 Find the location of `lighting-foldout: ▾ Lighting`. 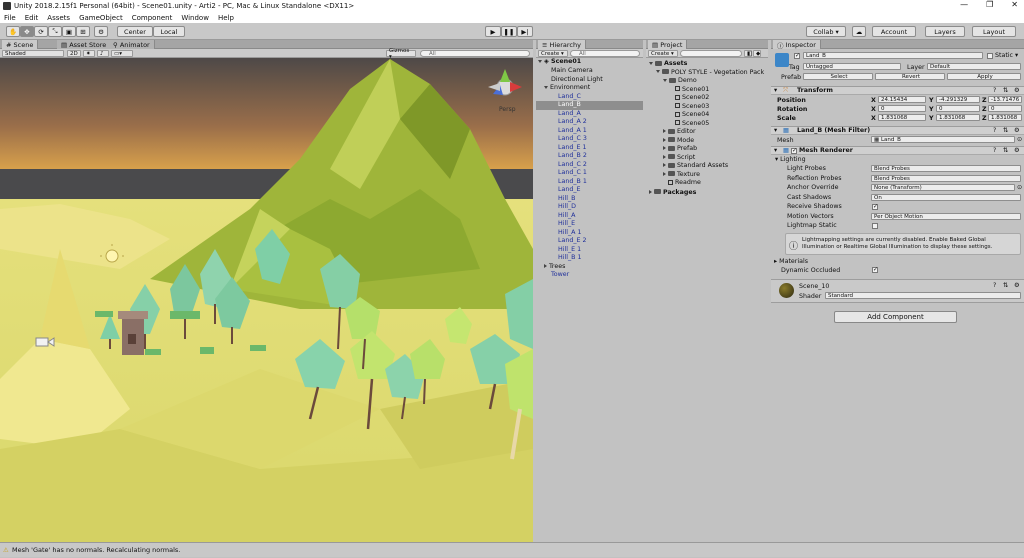

lighting-foldout: ▾ Lighting is located at coordinates (790, 159).